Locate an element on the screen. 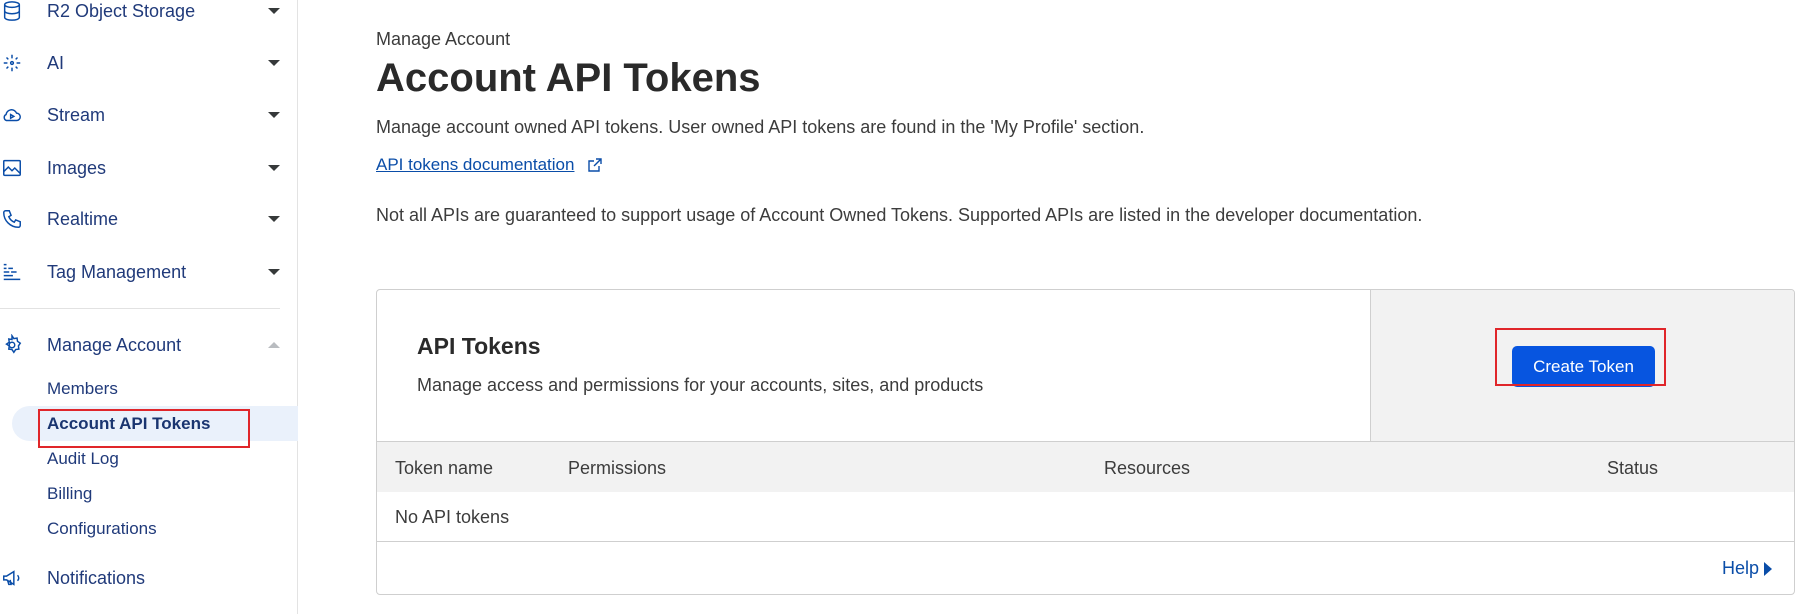 The image size is (1809, 614). column-header-token-name: Token name is located at coordinates (444, 468).